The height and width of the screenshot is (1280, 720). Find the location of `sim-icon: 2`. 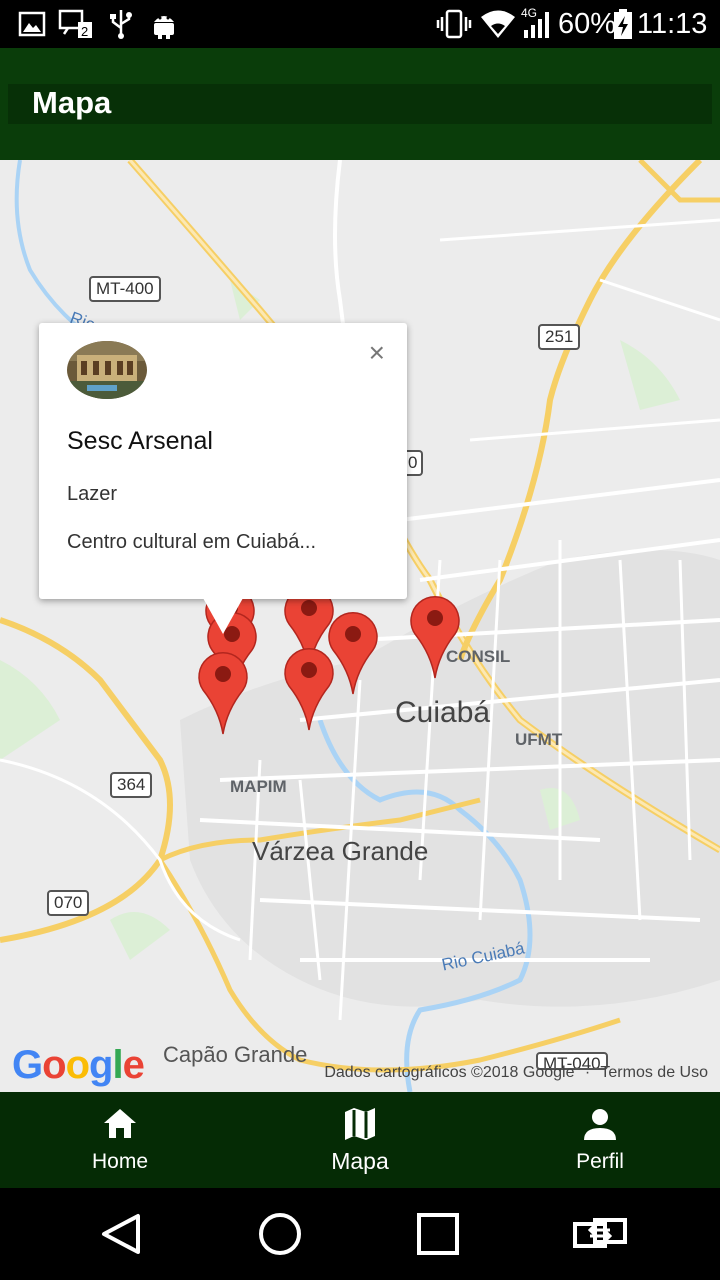

sim-icon: 2 is located at coordinates (75, 24).